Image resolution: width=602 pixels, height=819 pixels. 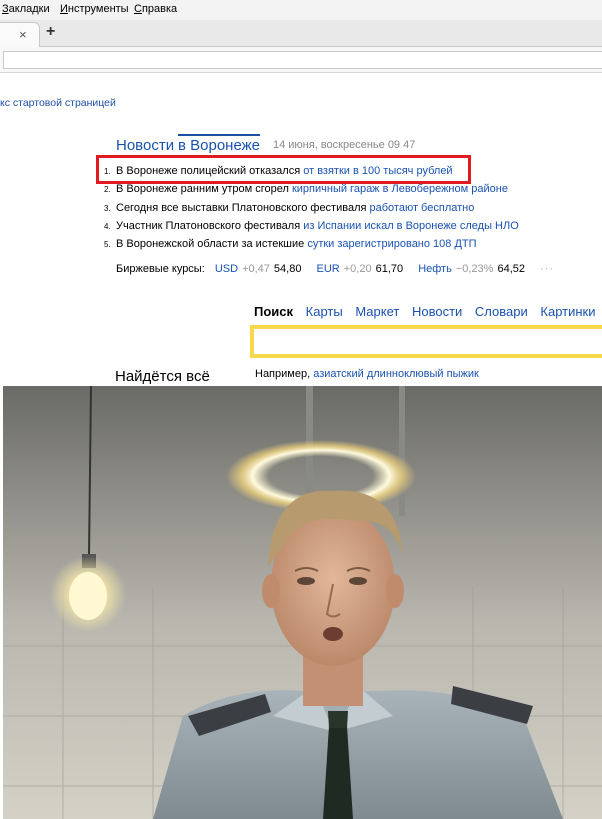 I want to click on rates-label: Биржевые курсы:, so click(x=160, y=269).